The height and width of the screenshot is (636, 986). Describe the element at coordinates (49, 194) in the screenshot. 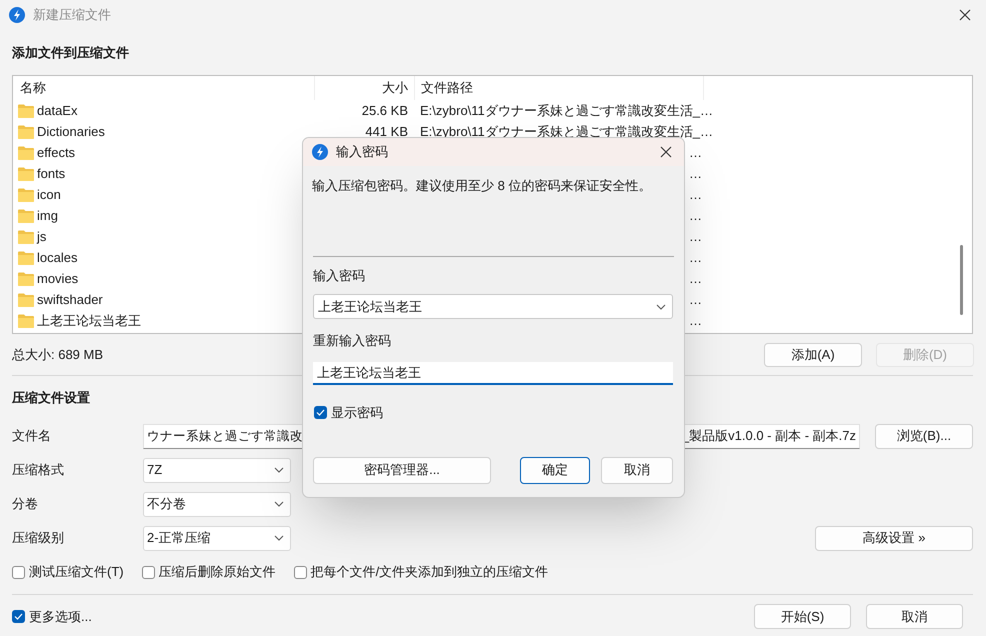

I see `file-name: icon` at that location.